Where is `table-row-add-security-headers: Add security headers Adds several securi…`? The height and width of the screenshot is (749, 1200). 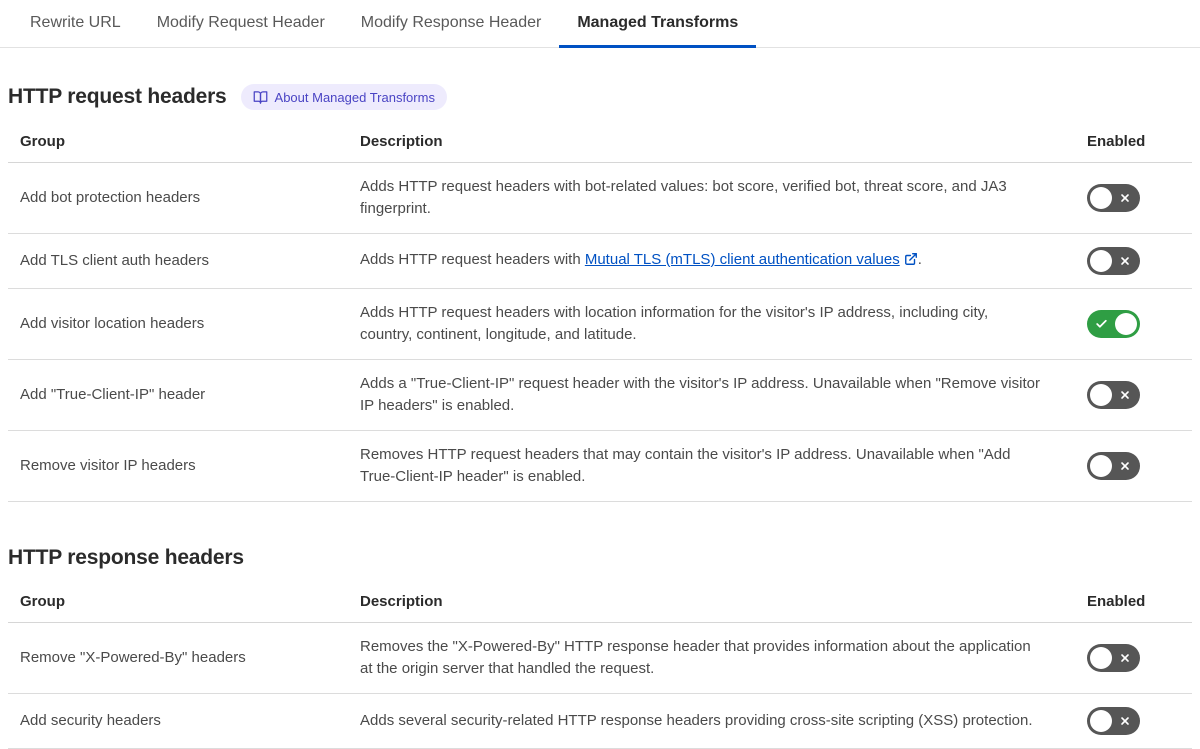 table-row-add-security-headers: Add security headers Adds several securi… is located at coordinates (600, 721).